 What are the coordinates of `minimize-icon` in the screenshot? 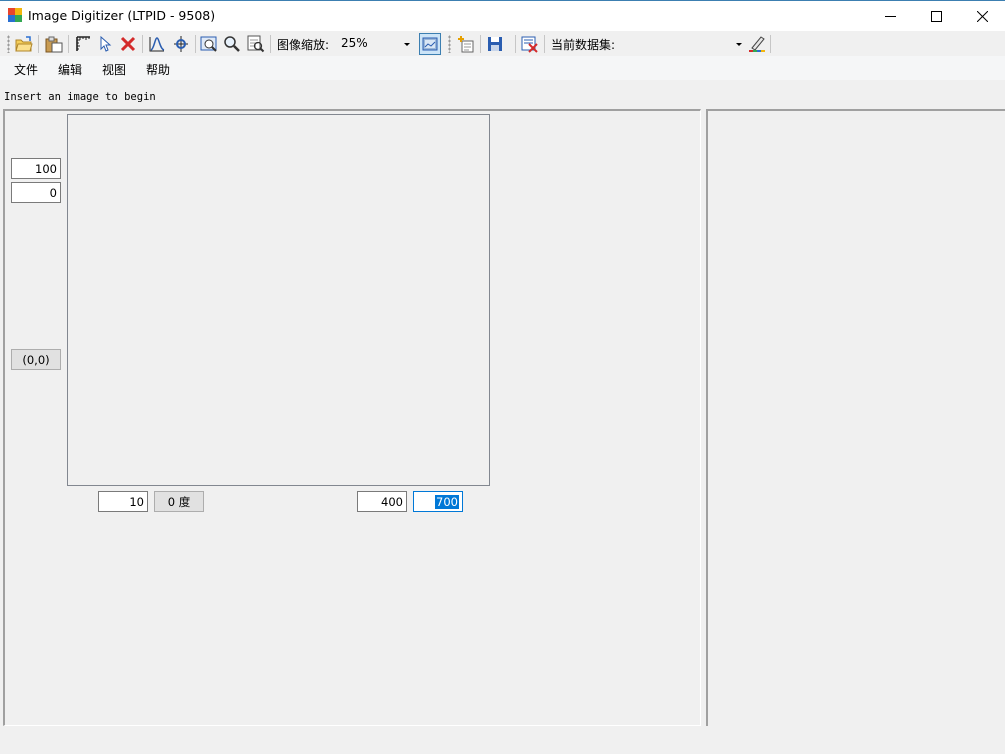 It's located at (890, 16).